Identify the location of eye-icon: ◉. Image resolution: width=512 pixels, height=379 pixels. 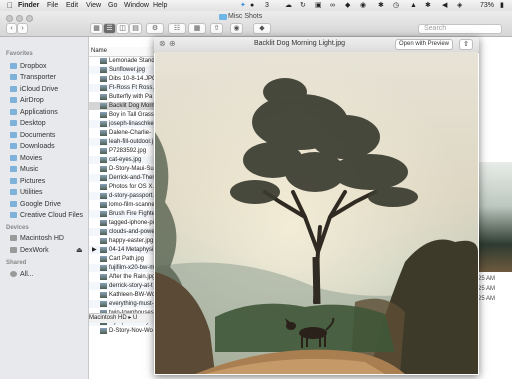
(236, 28).